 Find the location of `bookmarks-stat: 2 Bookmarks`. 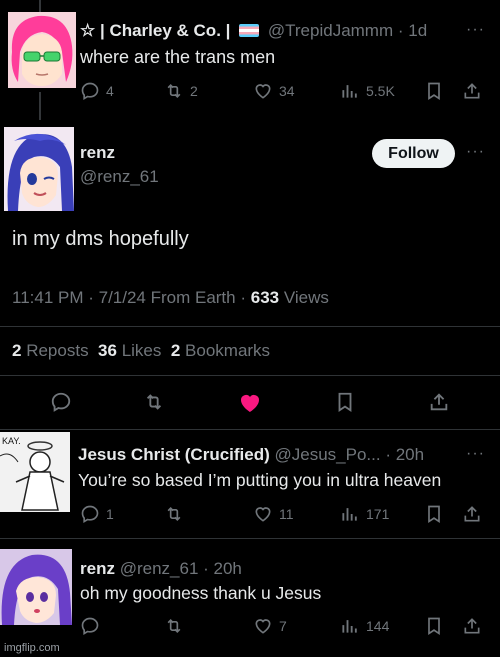

bookmarks-stat: 2 Bookmarks is located at coordinates (220, 350).